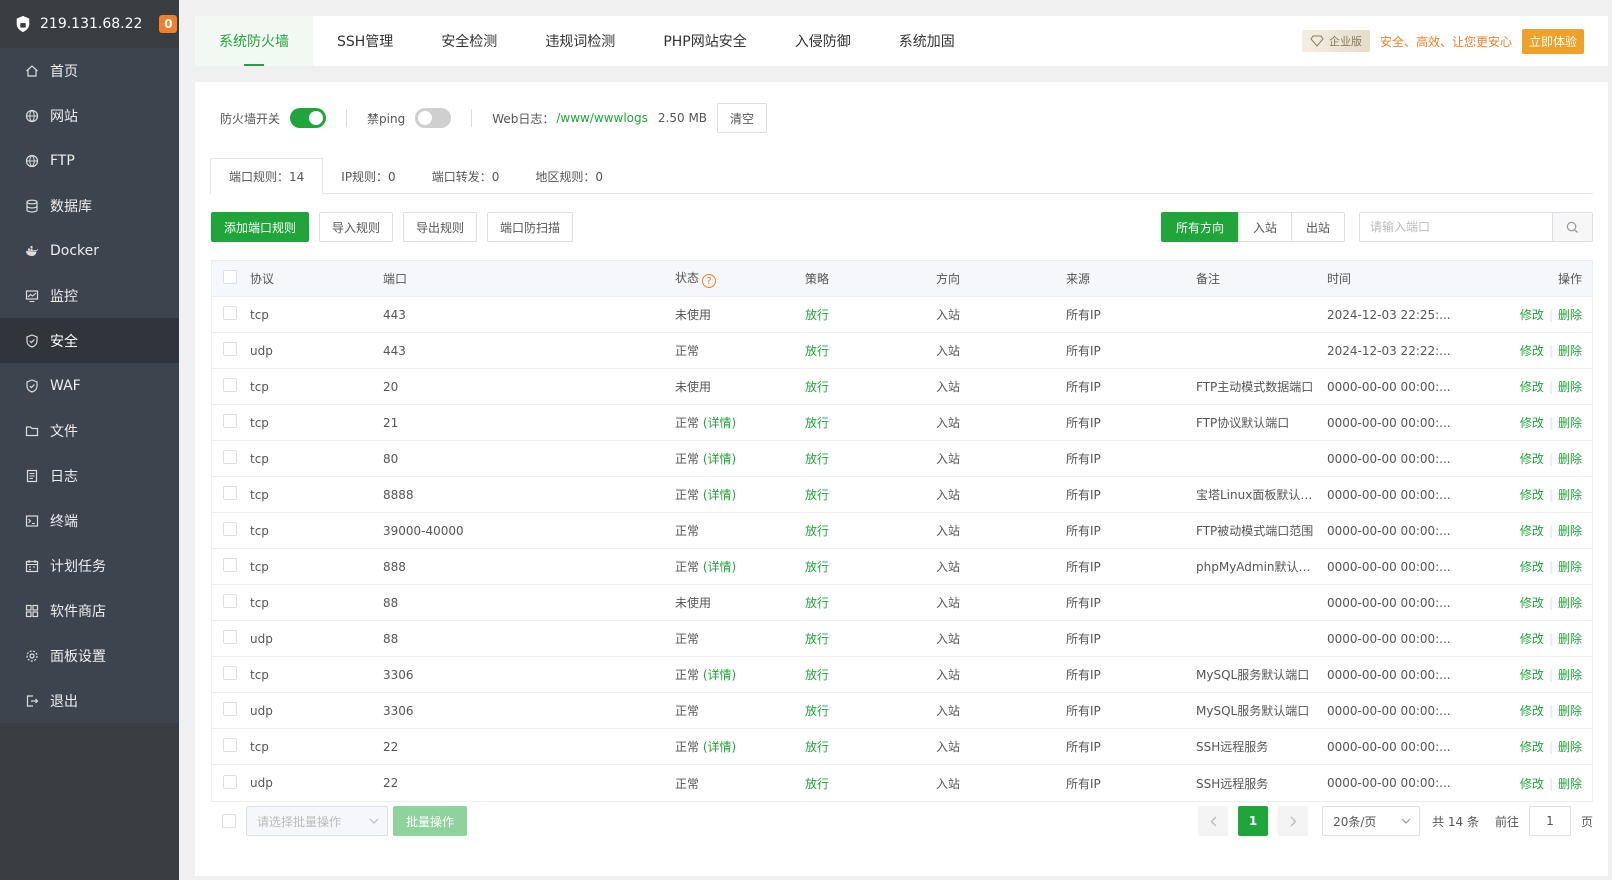  What do you see at coordinates (823, 41) in the screenshot?
I see `top-tab-5: 入侵防御` at bounding box center [823, 41].